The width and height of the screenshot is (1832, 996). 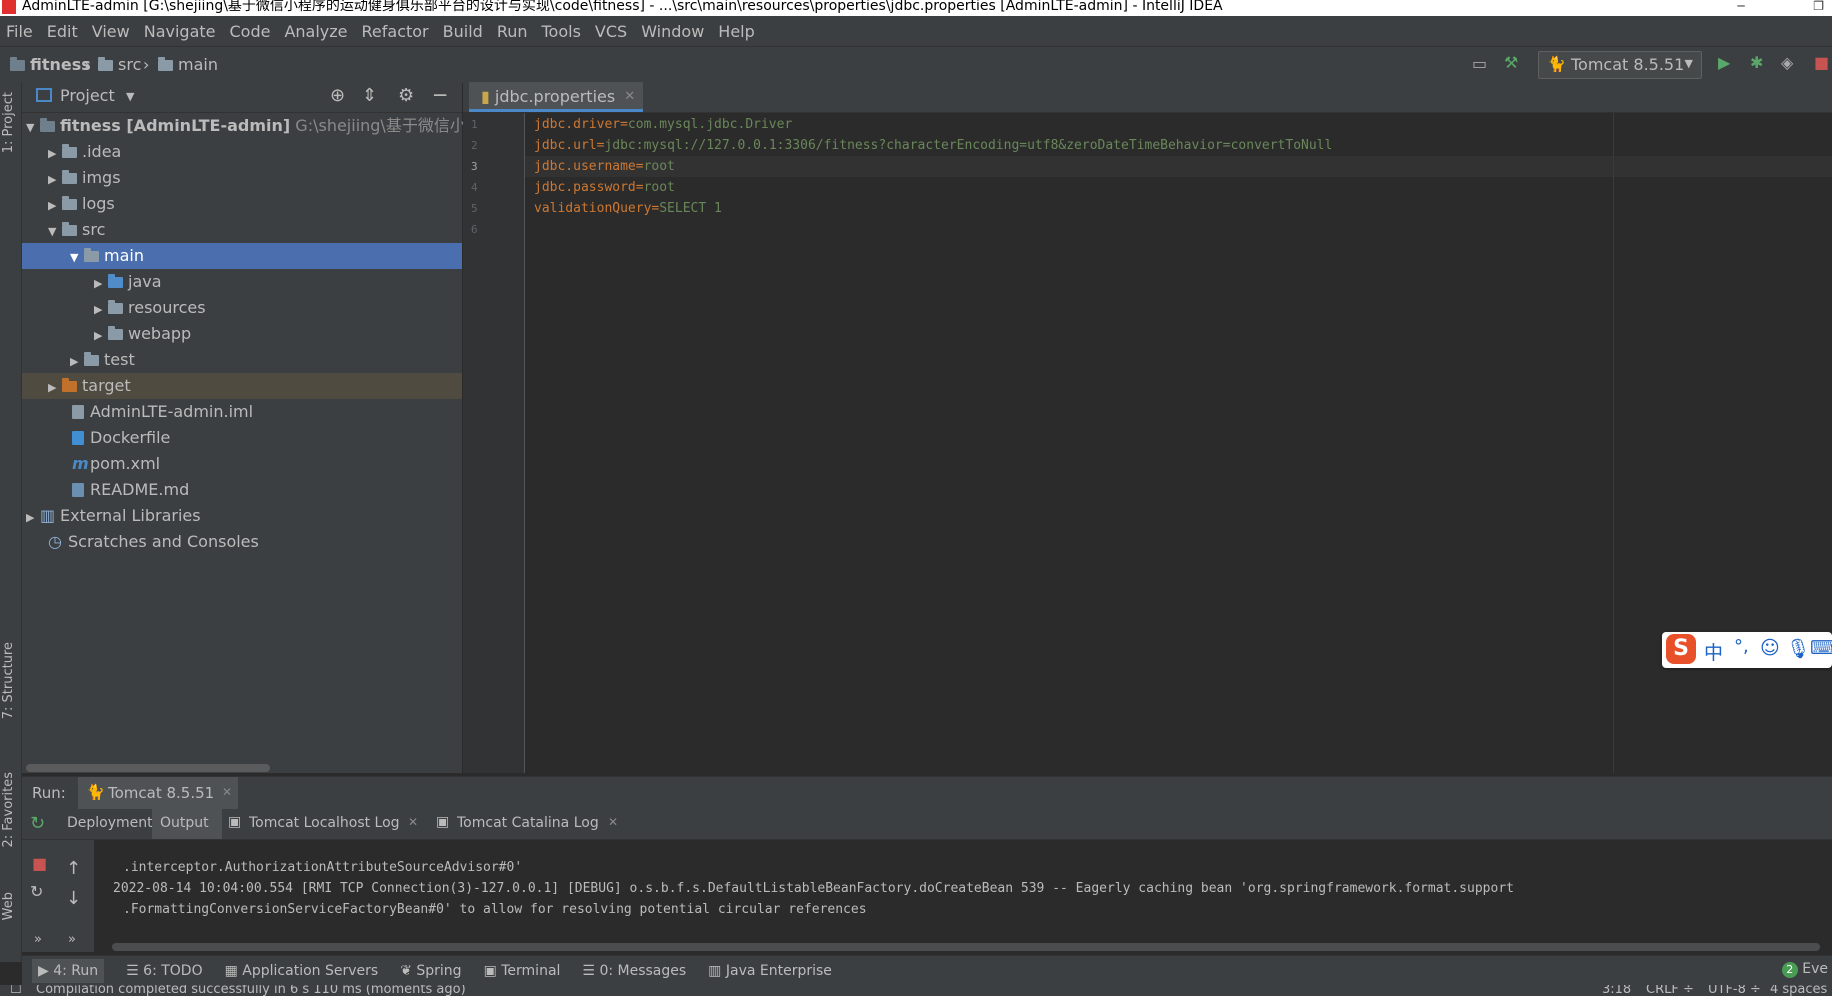 I want to click on keyboard-icon: ⌨, so click(x=1821, y=648).